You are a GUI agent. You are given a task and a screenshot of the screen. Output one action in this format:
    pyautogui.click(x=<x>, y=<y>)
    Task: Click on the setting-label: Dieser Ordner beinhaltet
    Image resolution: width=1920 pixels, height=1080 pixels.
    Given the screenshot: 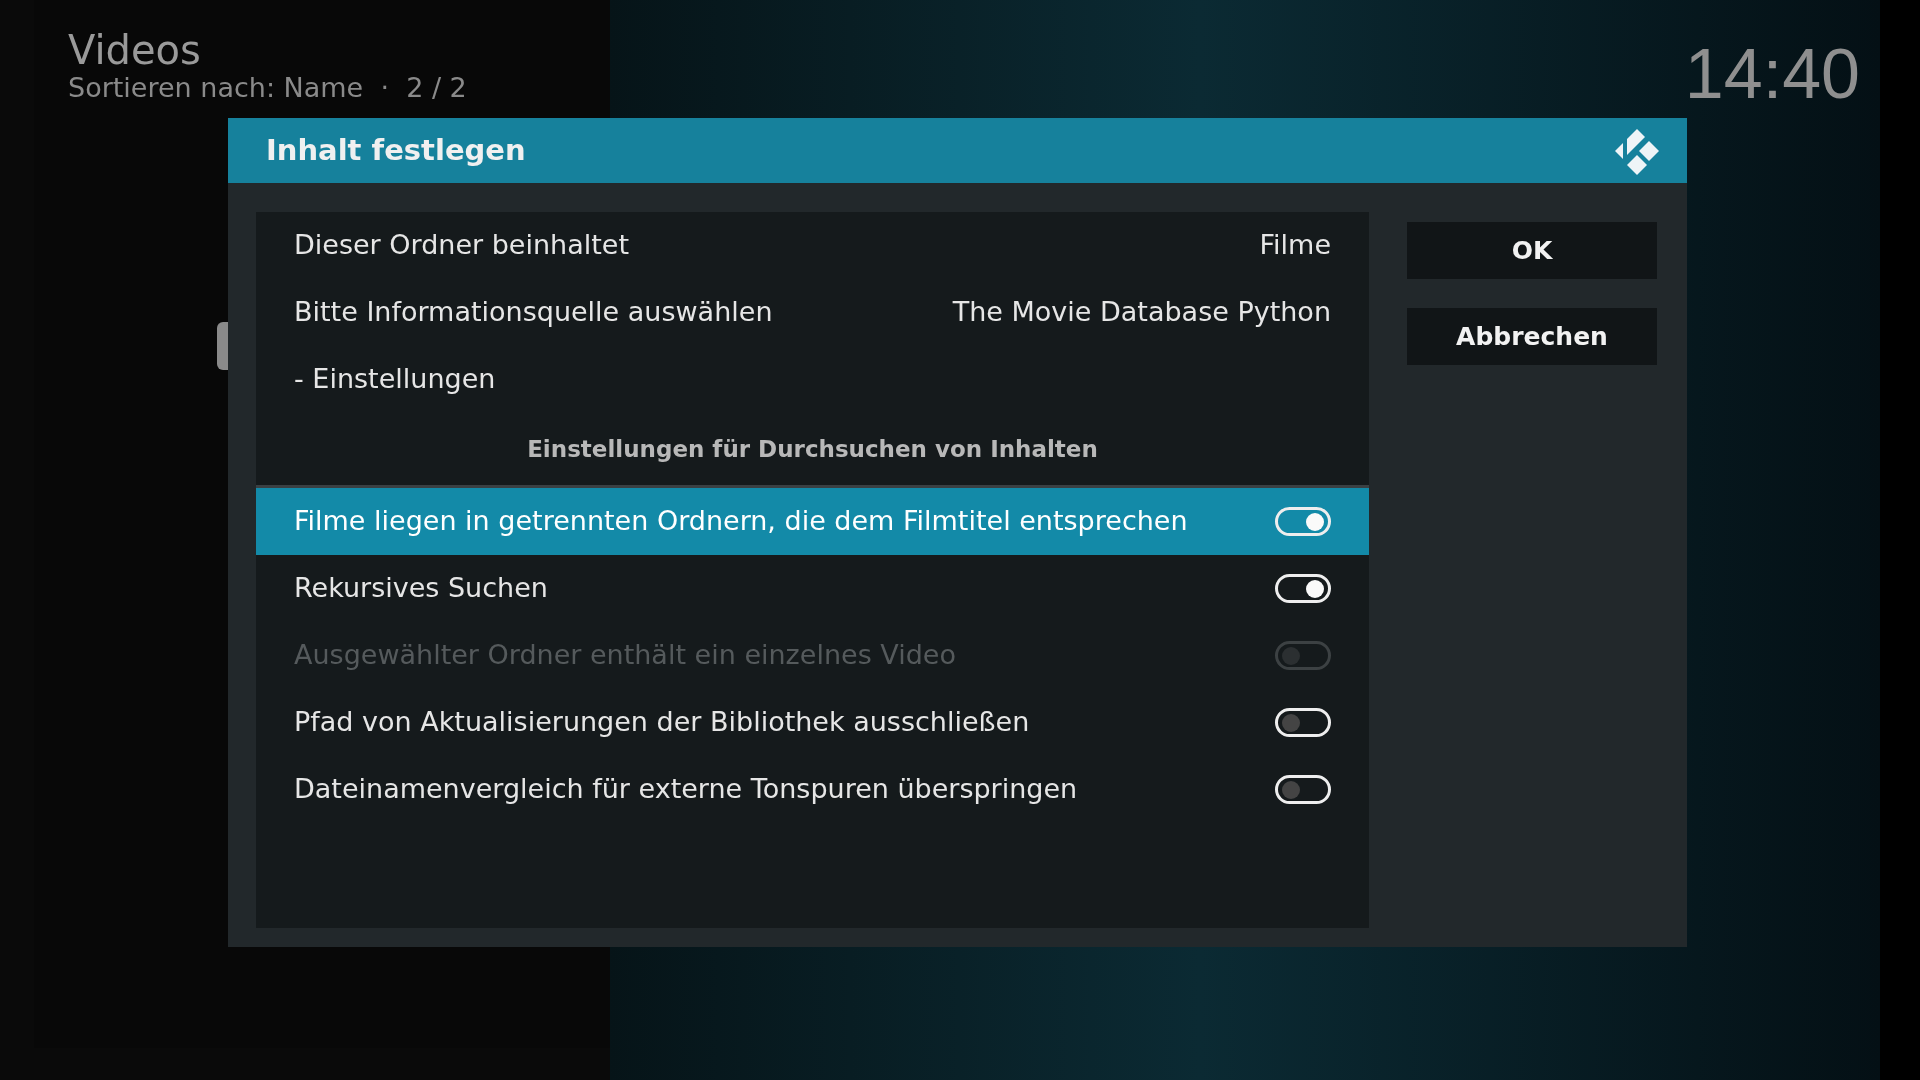 What is the action you would take?
    pyautogui.click(x=461, y=245)
    